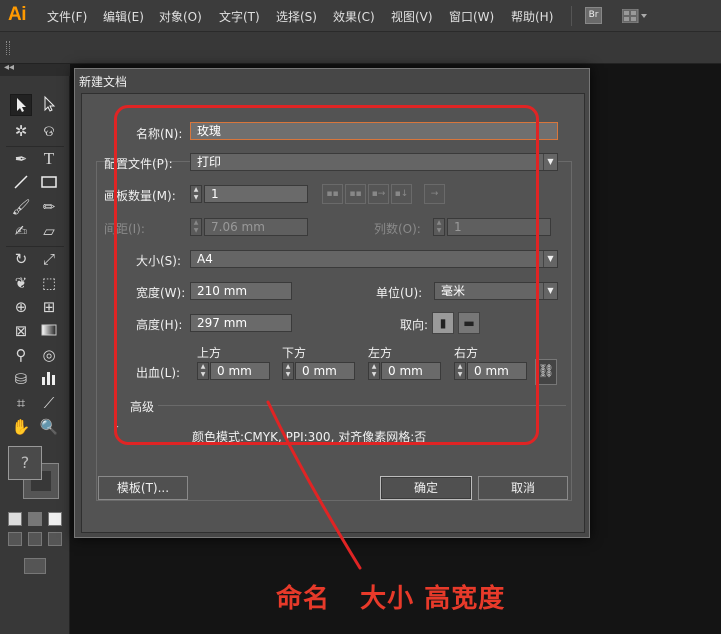  Describe the element at coordinates (21, 403) in the screenshot. I see `artboard-tool-icon: ⌗` at that location.